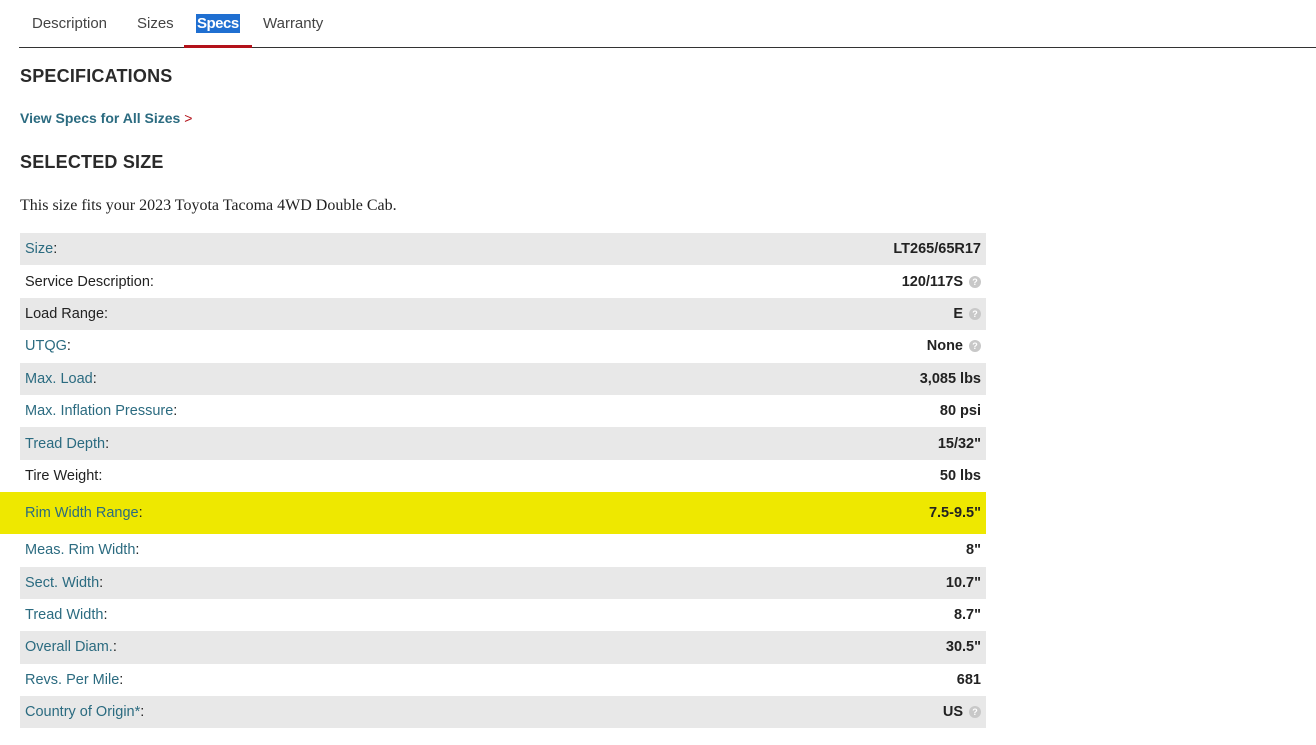 The height and width of the screenshot is (745, 1316). What do you see at coordinates (321, 550) in the screenshot?
I see `spec-label-cell: Meas. Rim Width:` at bounding box center [321, 550].